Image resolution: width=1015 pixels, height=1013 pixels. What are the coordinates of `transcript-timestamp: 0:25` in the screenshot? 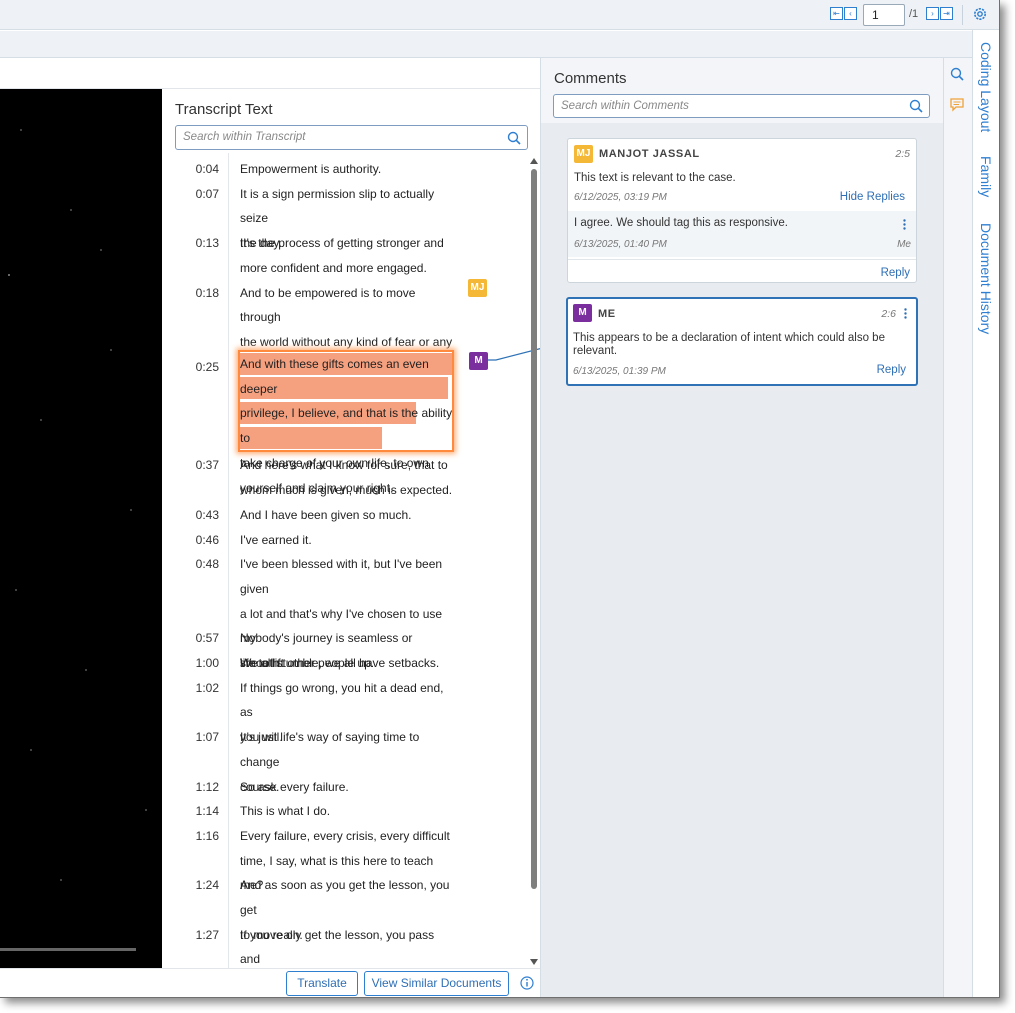 It's located at (207, 367).